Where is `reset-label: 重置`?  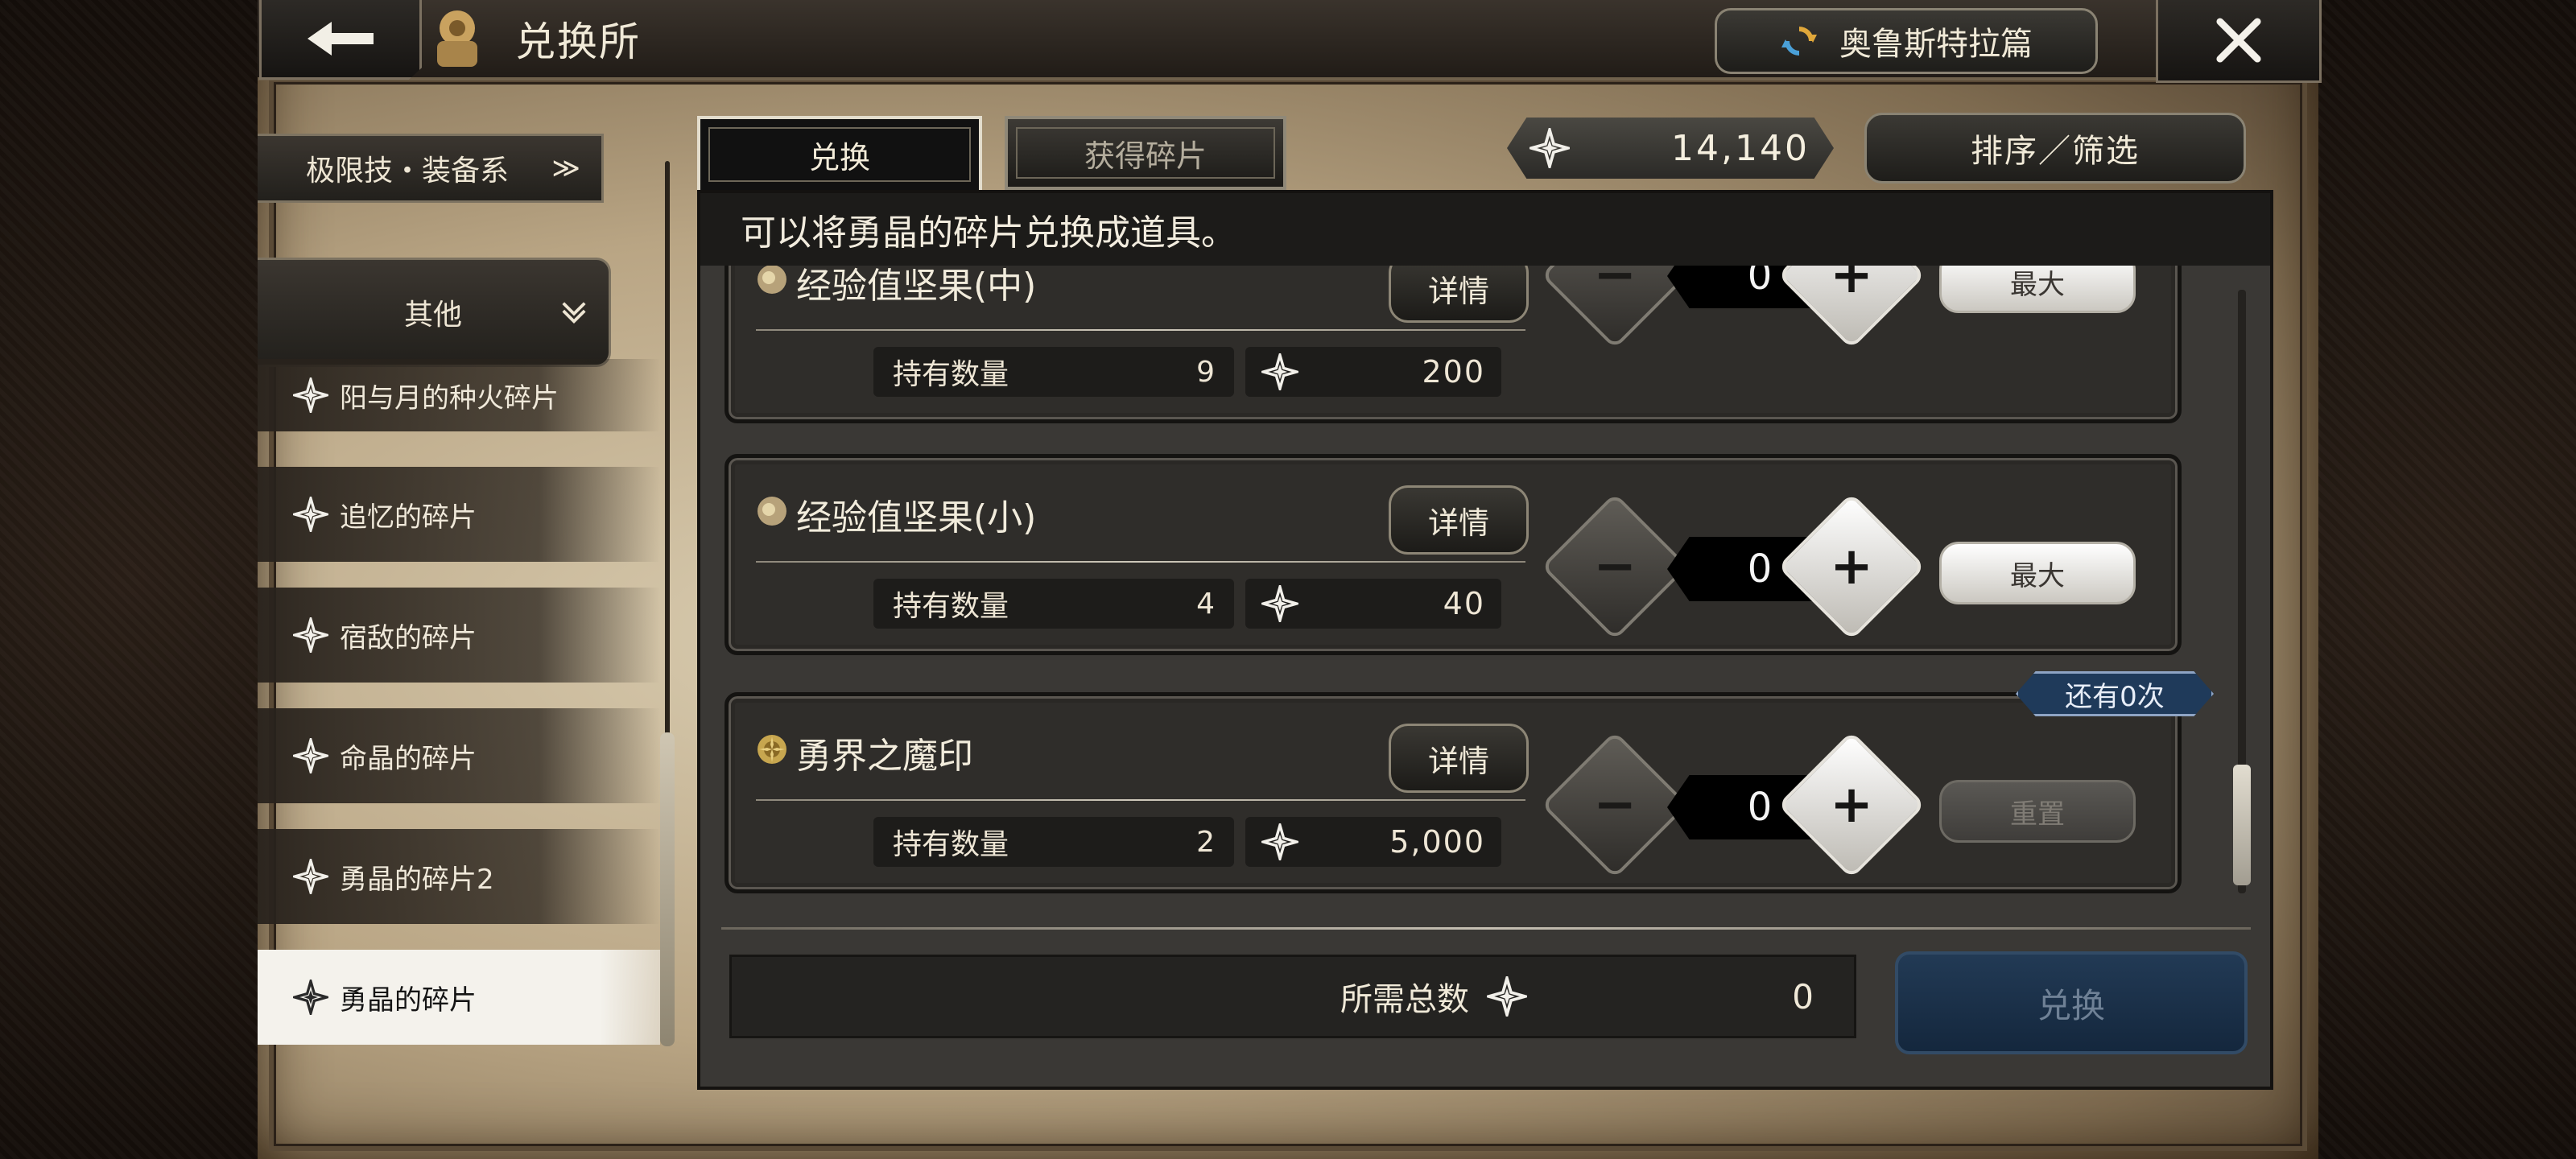 reset-label: 重置 is located at coordinates (2037, 814).